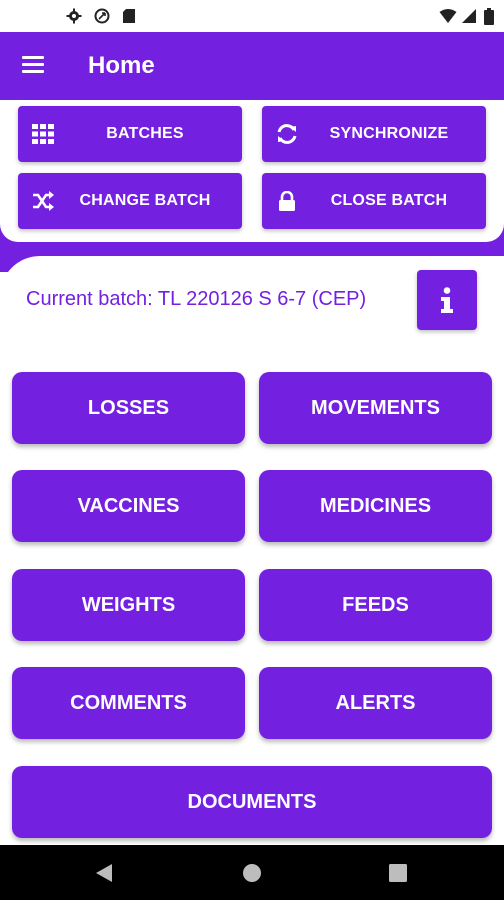  What do you see at coordinates (33, 65) in the screenshot?
I see `menu-icon` at bounding box center [33, 65].